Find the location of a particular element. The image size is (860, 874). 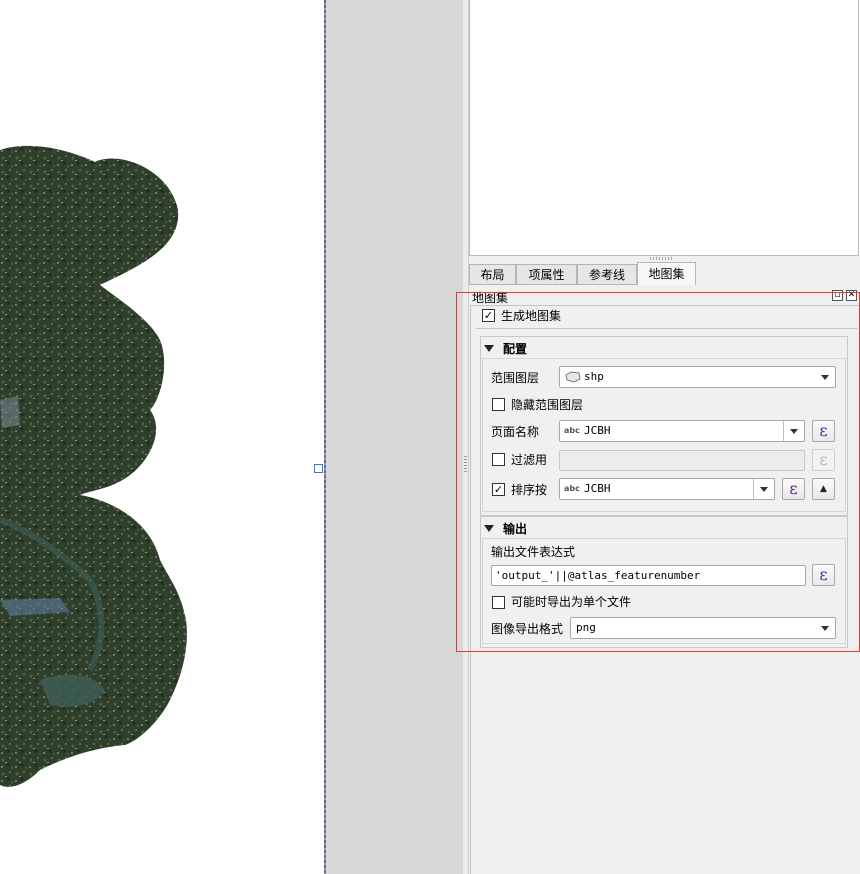

filter-checkbox is located at coordinates (498, 459).